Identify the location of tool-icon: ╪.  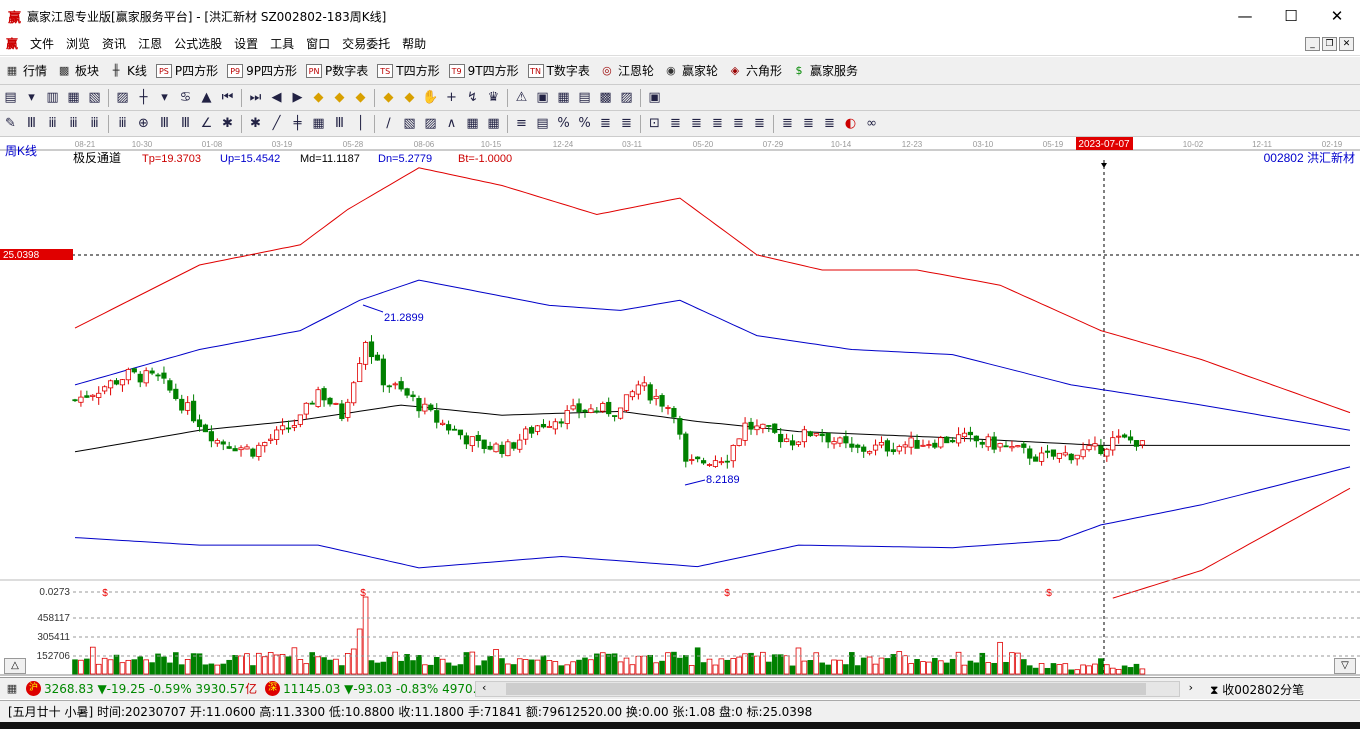
(297, 124).